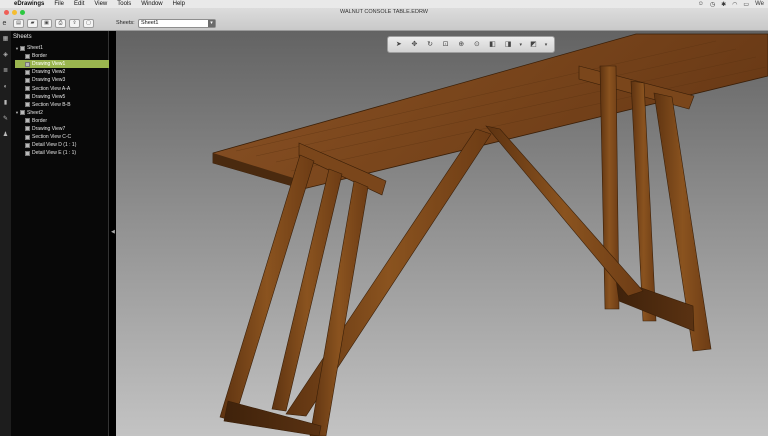  What do you see at coordinates (384, 12) in the screenshot?
I see `window-title: WALNUT CONSOLE TABLE.EDRW` at bounding box center [384, 12].